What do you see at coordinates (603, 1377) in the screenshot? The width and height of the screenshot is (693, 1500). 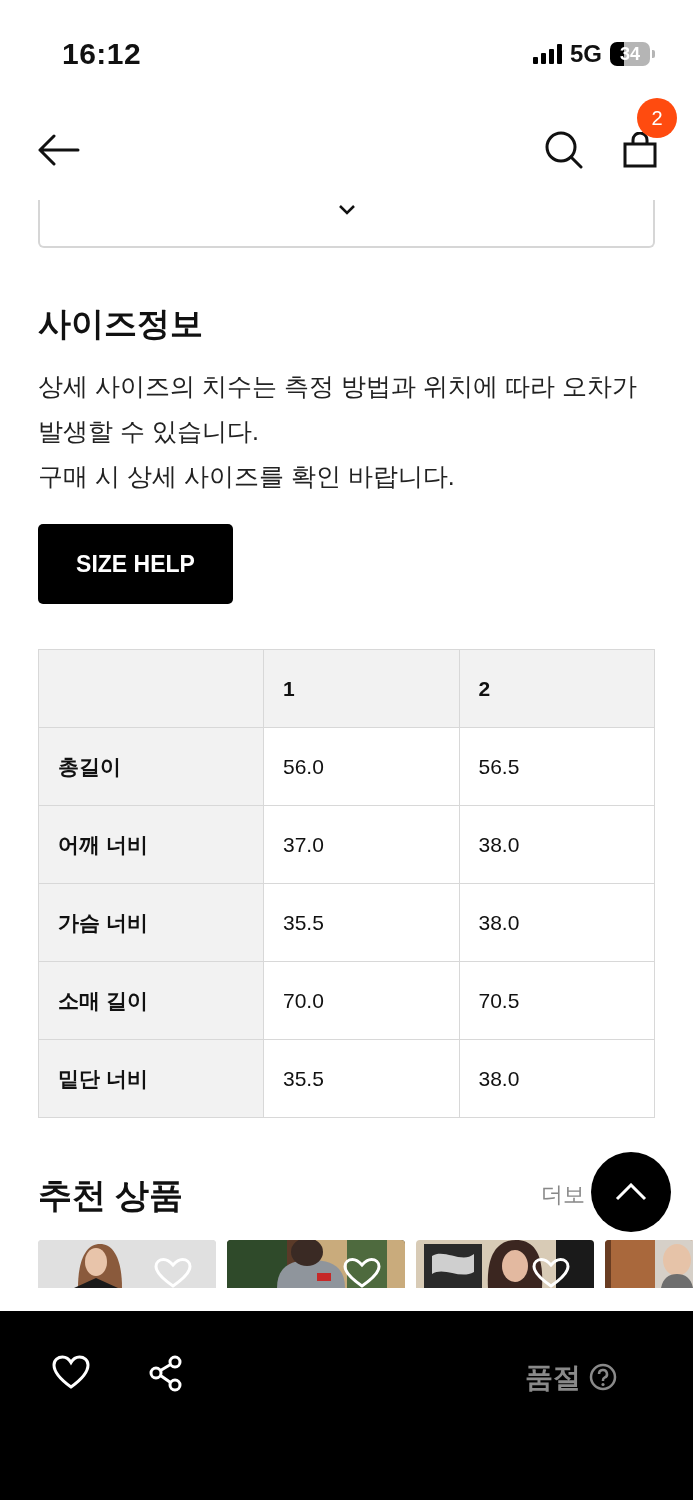 I see `help-icon` at bounding box center [603, 1377].